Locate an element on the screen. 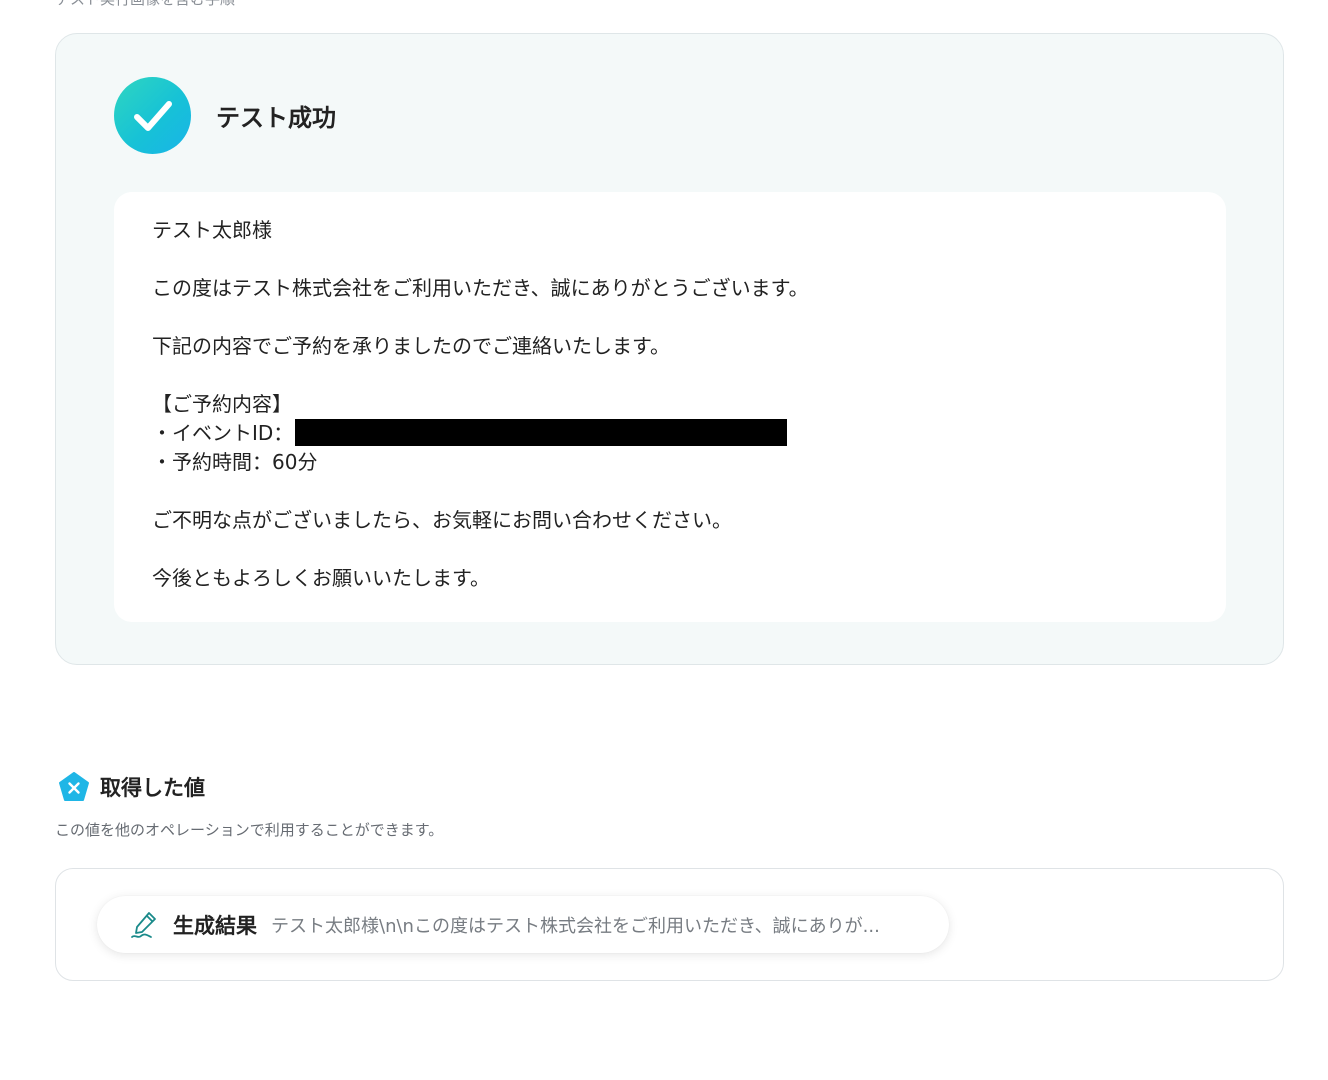 The height and width of the screenshot is (1080, 1328). message-thanks: この度はテスト株式会社をご利用いただき、誠にありがとうございます。 is located at coordinates (480, 288).